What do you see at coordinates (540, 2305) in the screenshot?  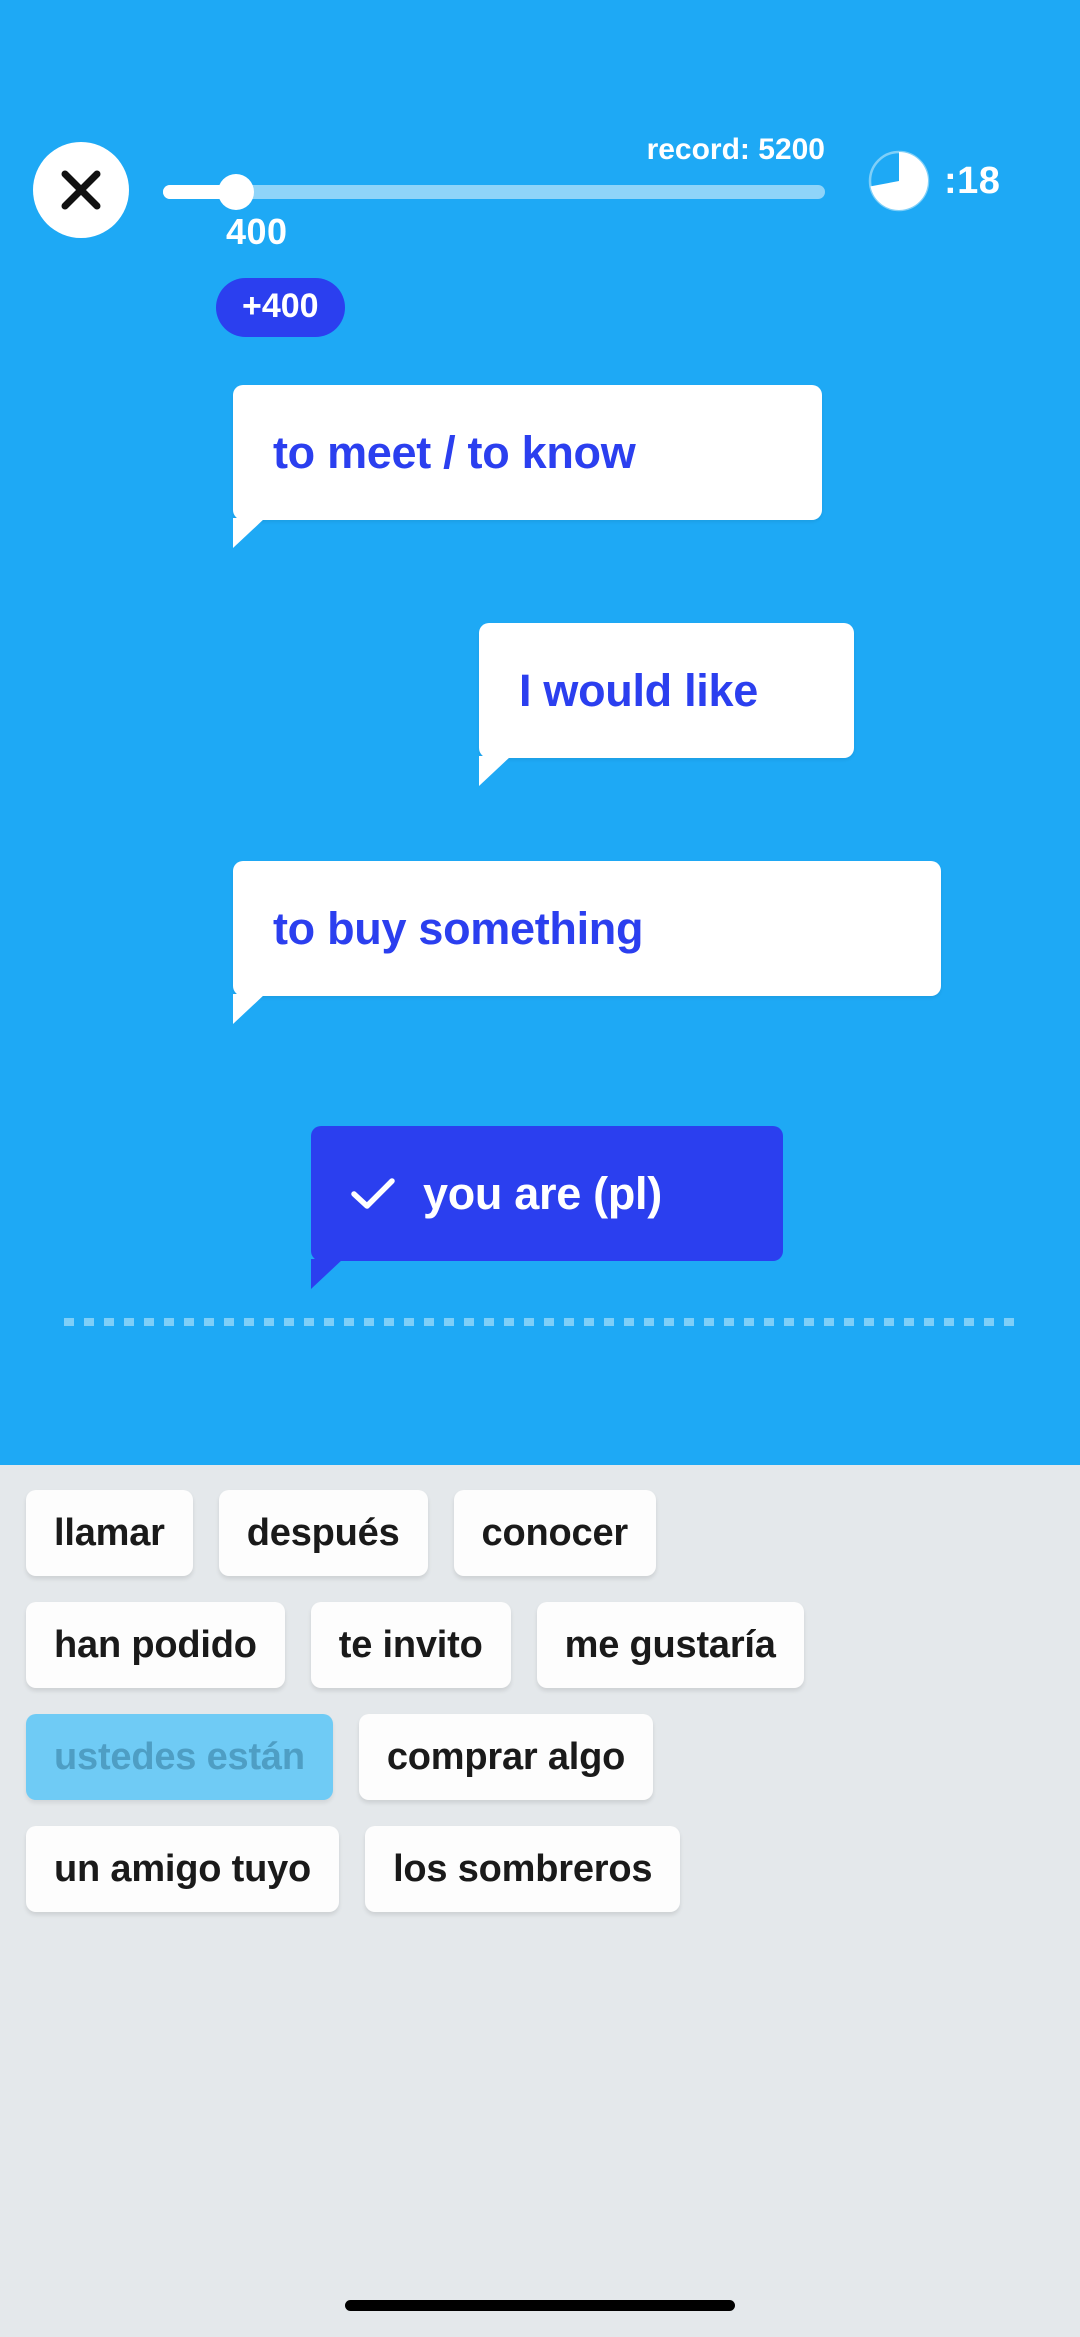 I see `home-indicator` at bounding box center [540, 2305].